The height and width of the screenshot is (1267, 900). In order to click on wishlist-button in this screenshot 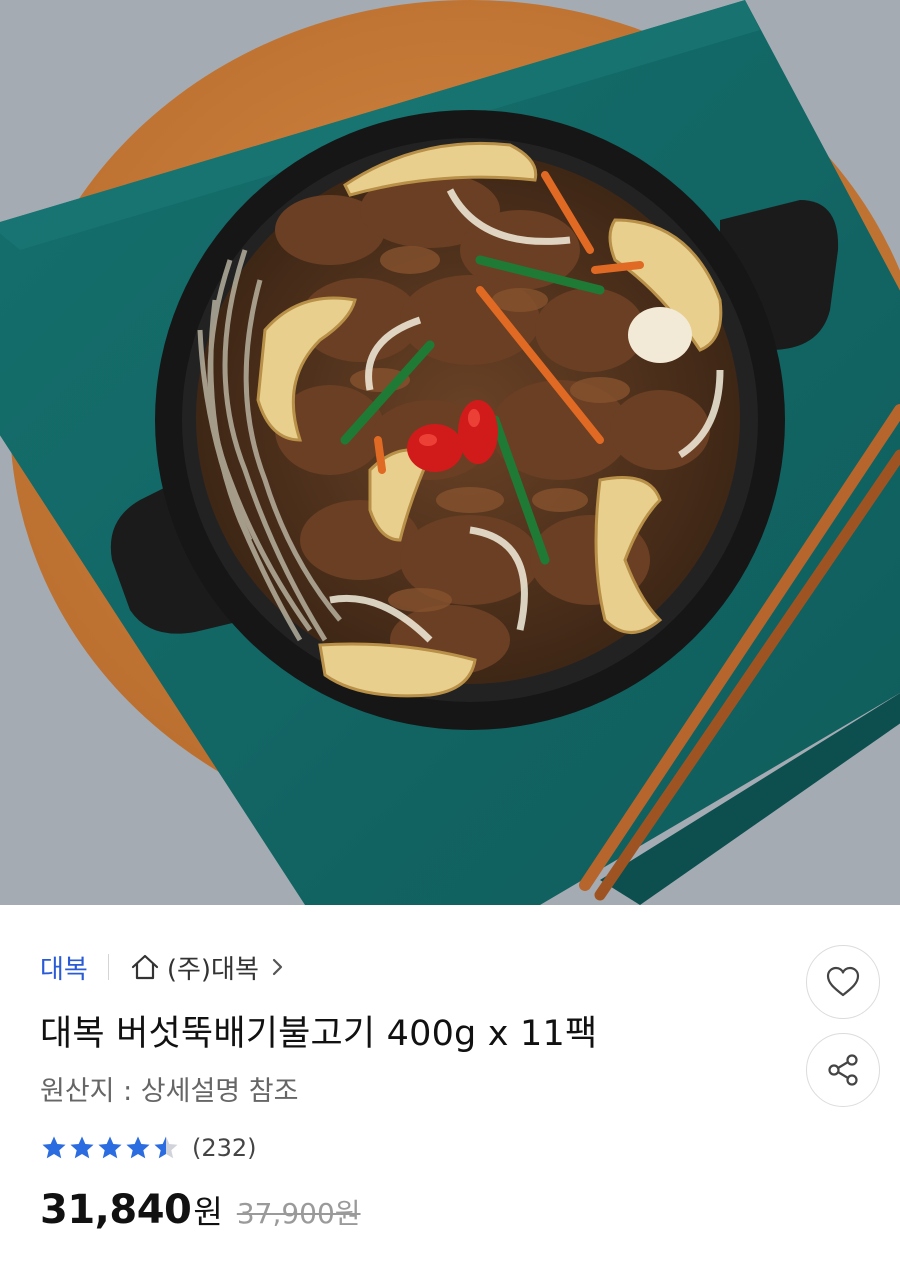, I will do `click(843, 982)`.